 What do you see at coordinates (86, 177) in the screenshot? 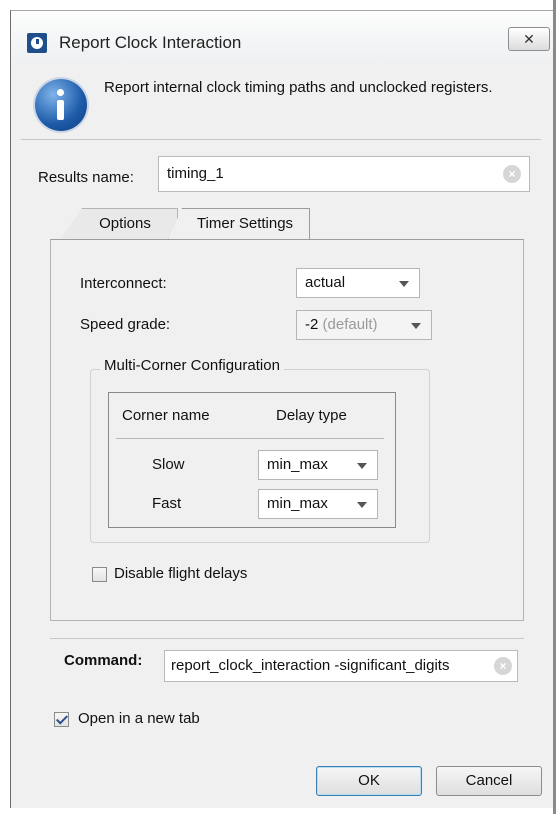
I see `results-name-label: Results name:` at bounding box center [86, 177].